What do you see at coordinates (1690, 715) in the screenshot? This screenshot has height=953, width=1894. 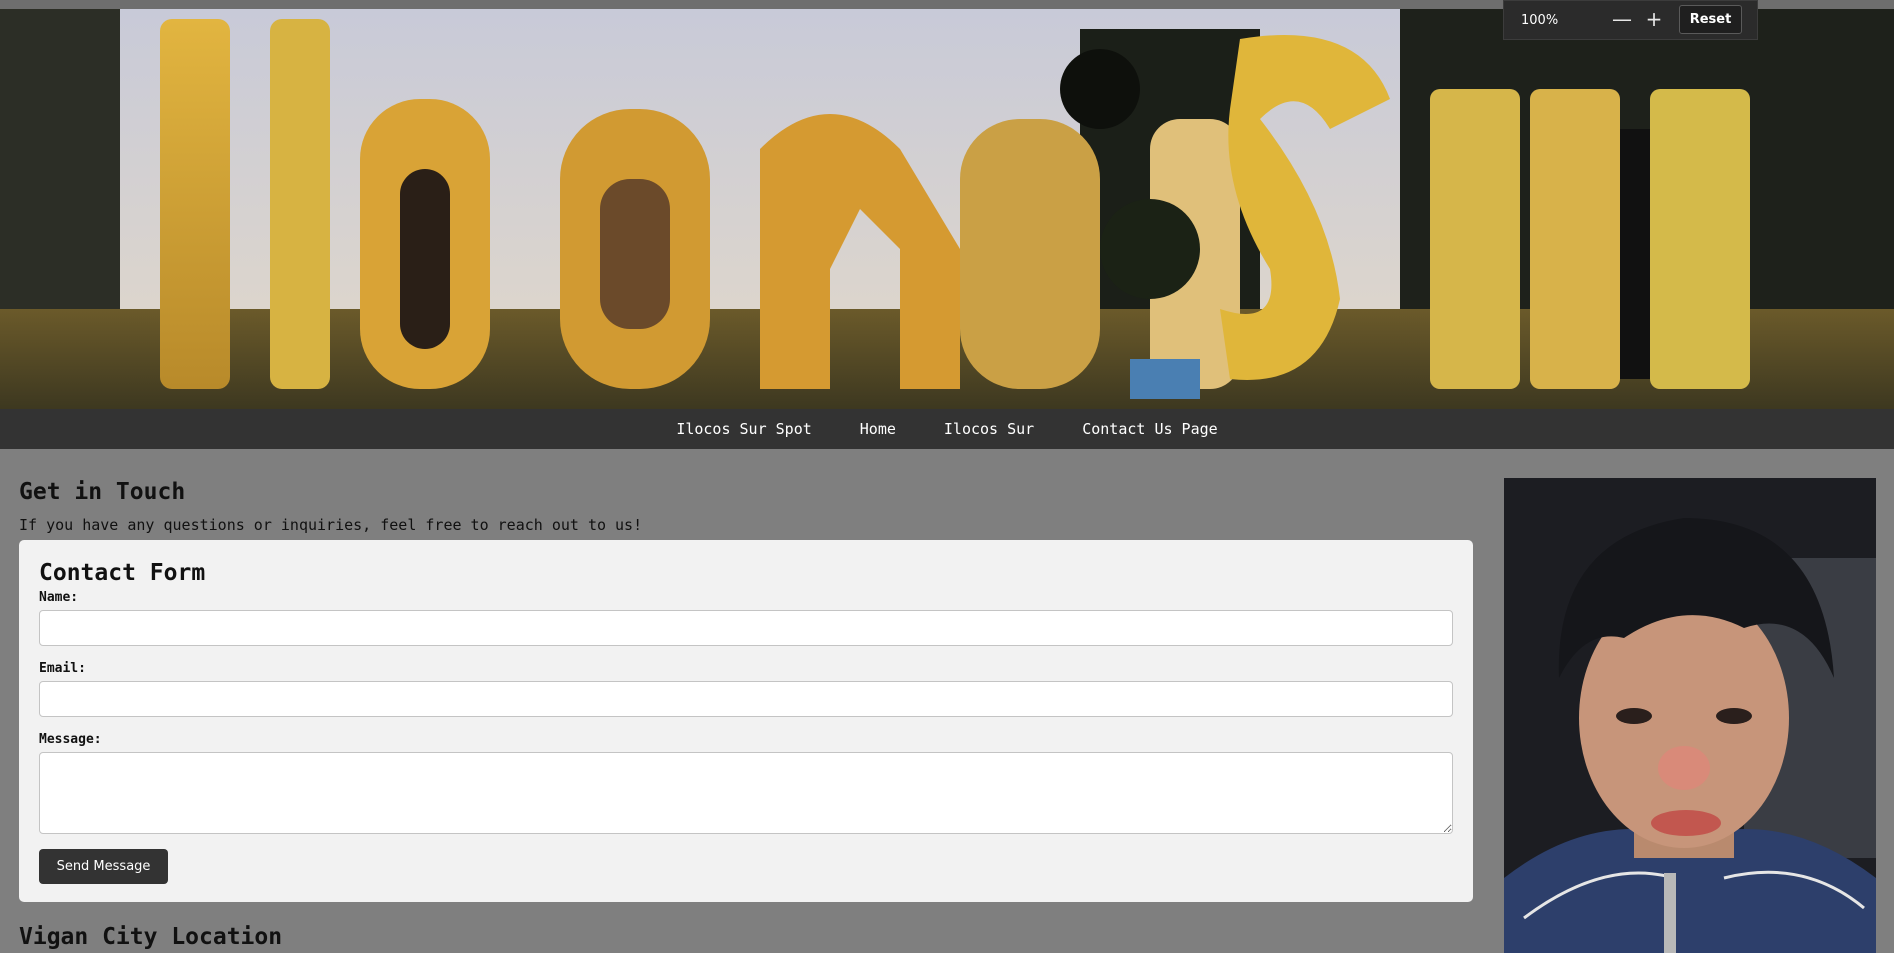 I see `profile-photo` at bounding box center [1690, 715].